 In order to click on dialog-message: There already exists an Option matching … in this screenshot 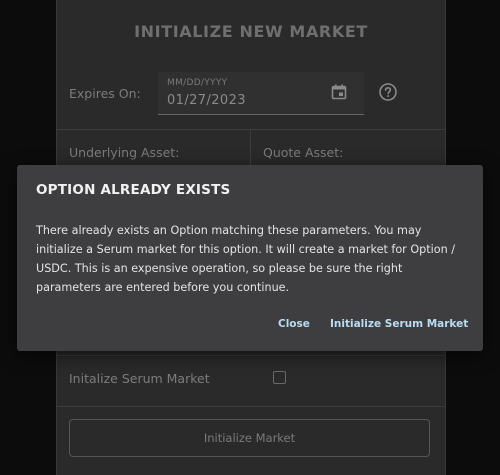, I will do `click(245, 259)`.